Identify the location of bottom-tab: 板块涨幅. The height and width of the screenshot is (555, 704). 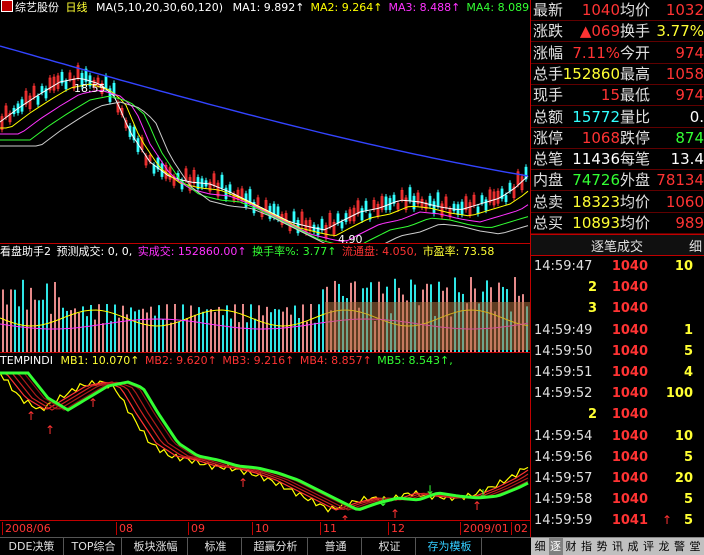
(156, 546).